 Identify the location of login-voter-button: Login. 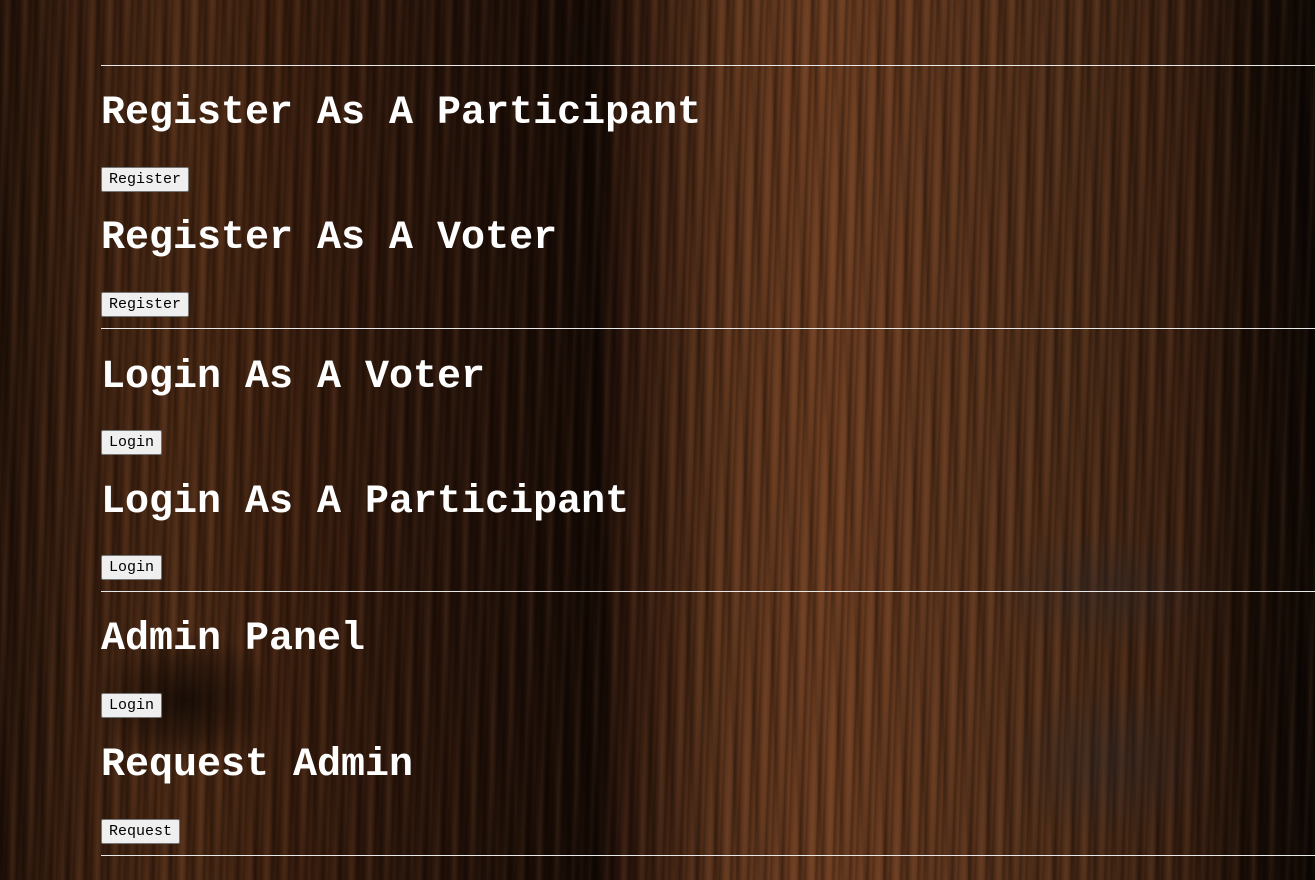
(132, 442).